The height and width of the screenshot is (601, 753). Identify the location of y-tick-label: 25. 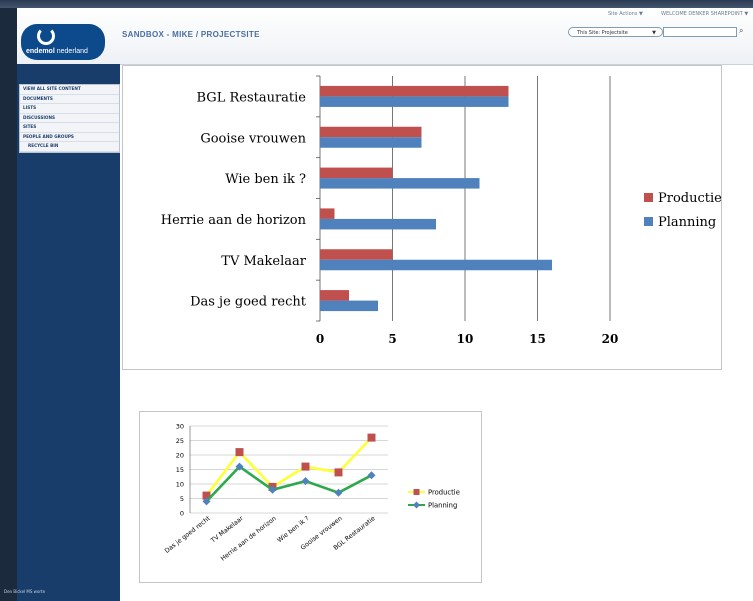
(180, 441).